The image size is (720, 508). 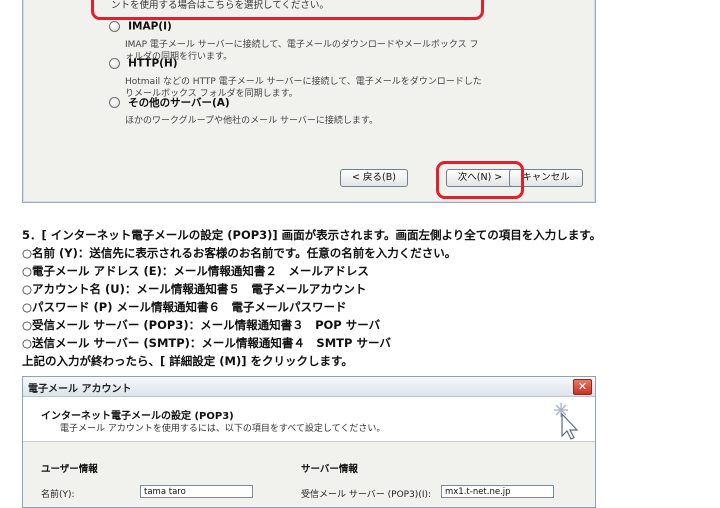 I want to click on instruction-smtp: ○送信メール サーバー (SMTP)：メール情報通知書４ SMTP サーバ, so click(x=206, y=343).